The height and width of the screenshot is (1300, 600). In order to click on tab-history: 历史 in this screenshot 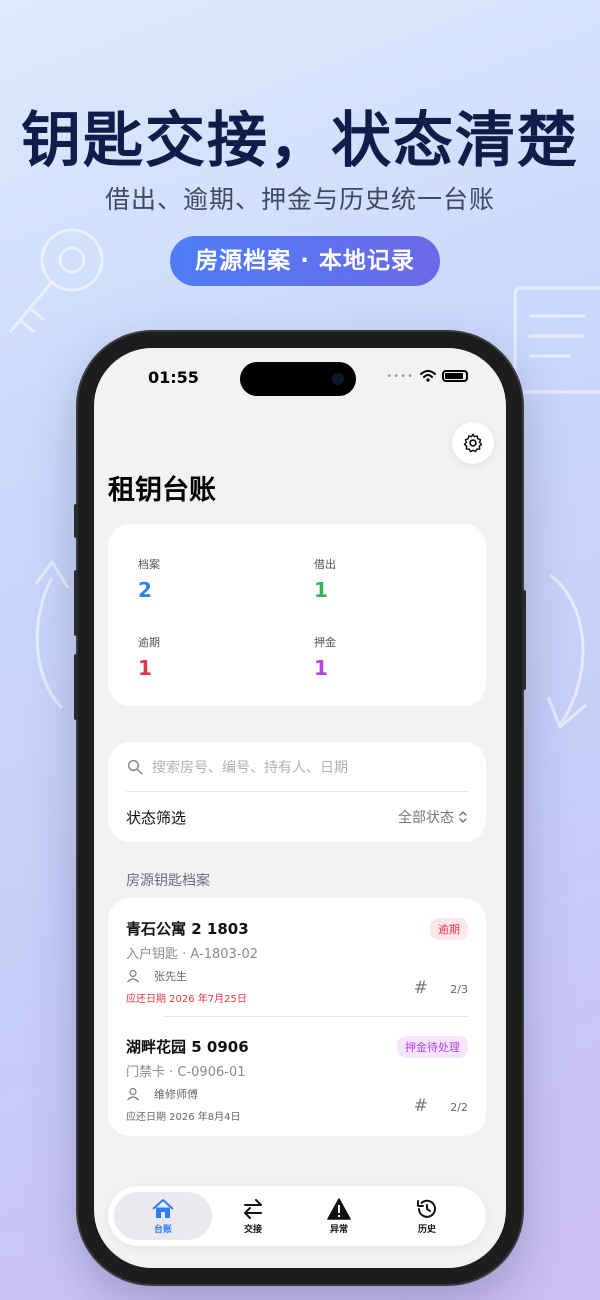, I will do `click(427, 1216)`.